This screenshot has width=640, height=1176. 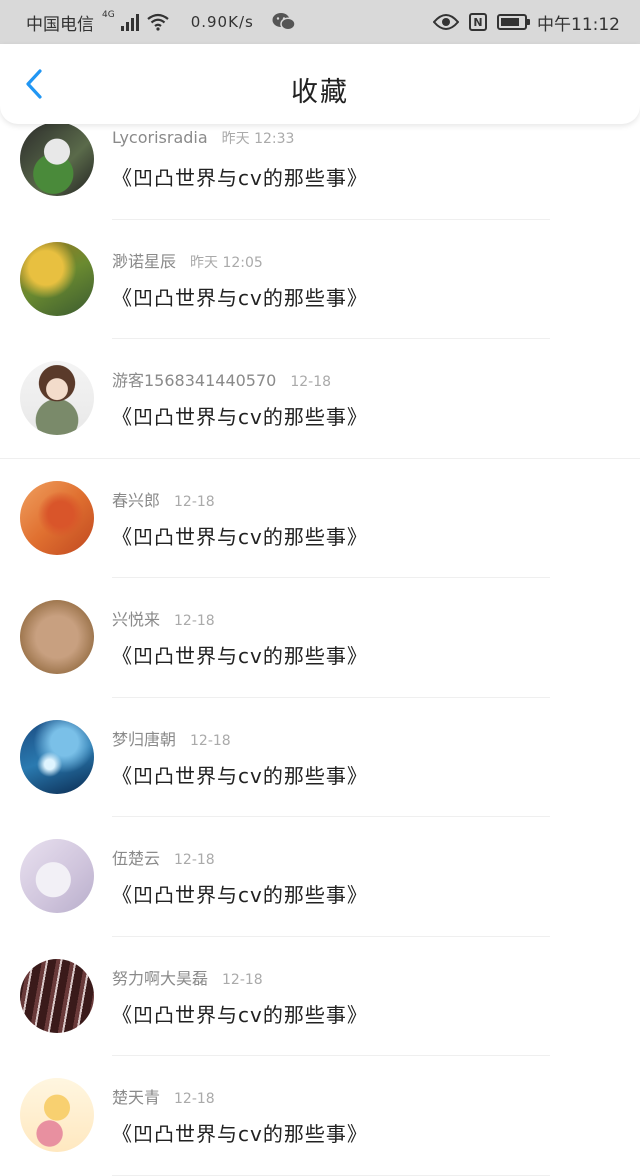 I want to click on top-app-bar: 收藏, so click(x=320, y=84).